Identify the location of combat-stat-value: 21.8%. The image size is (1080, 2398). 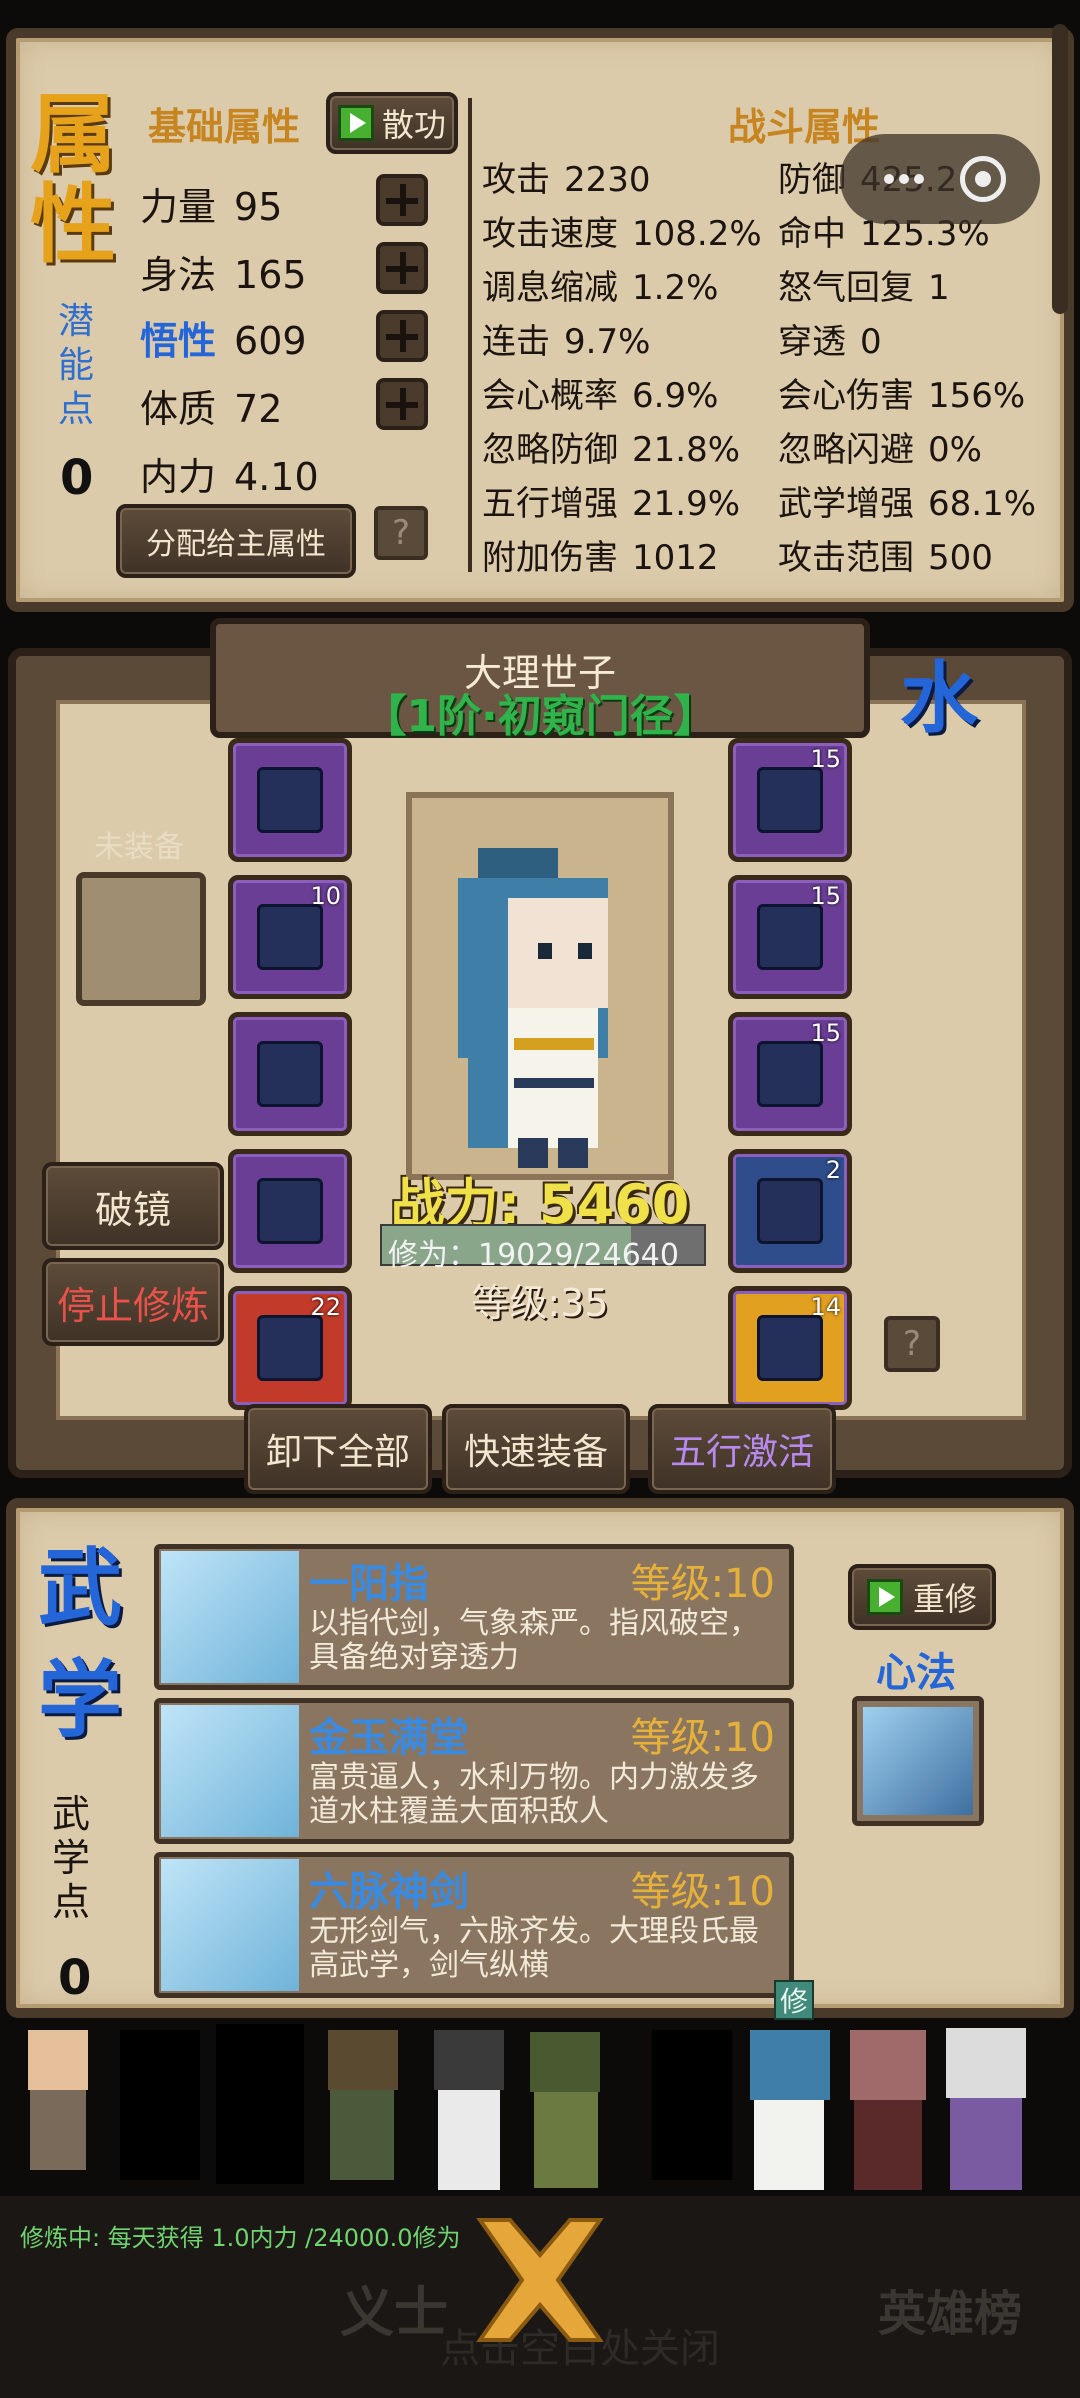
(686, 450).